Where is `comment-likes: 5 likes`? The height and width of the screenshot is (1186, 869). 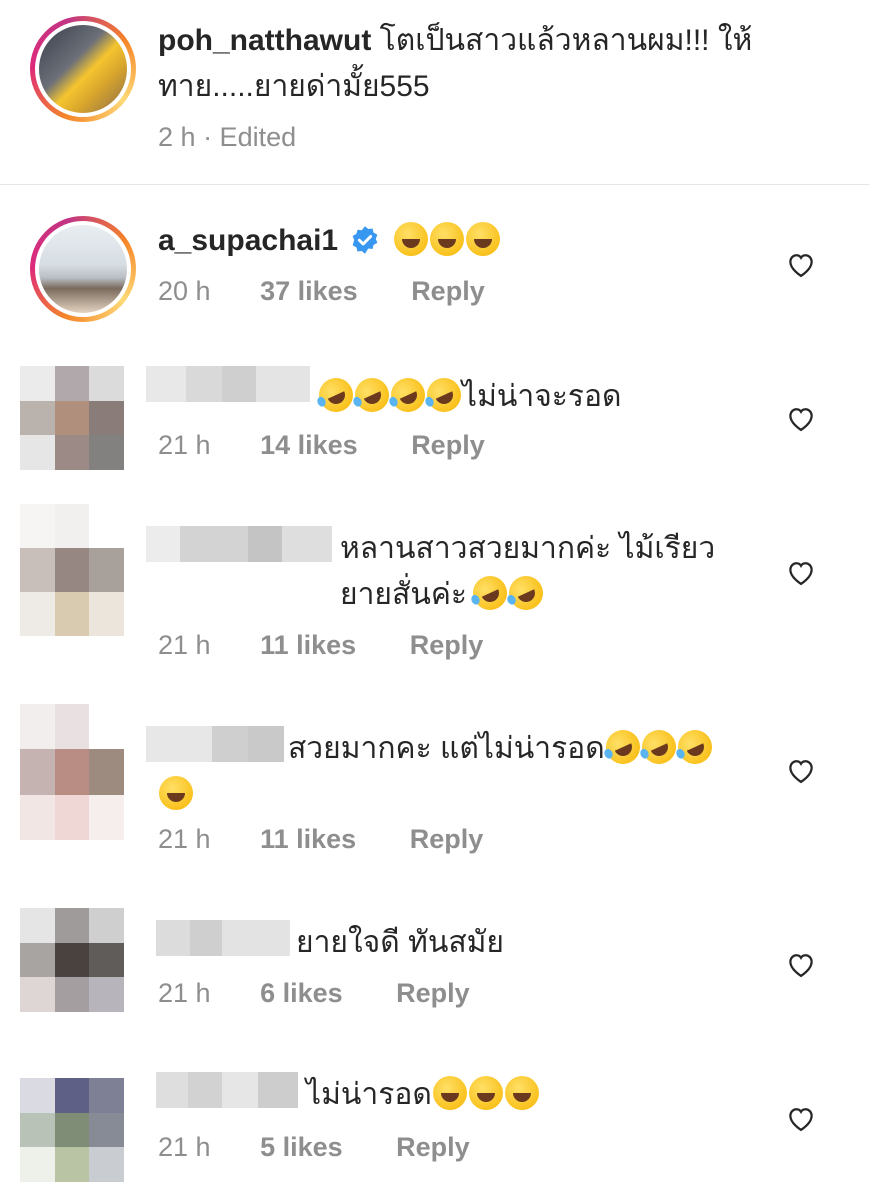 comment-likes: 5 likes is located at coordinates (301, 1147).